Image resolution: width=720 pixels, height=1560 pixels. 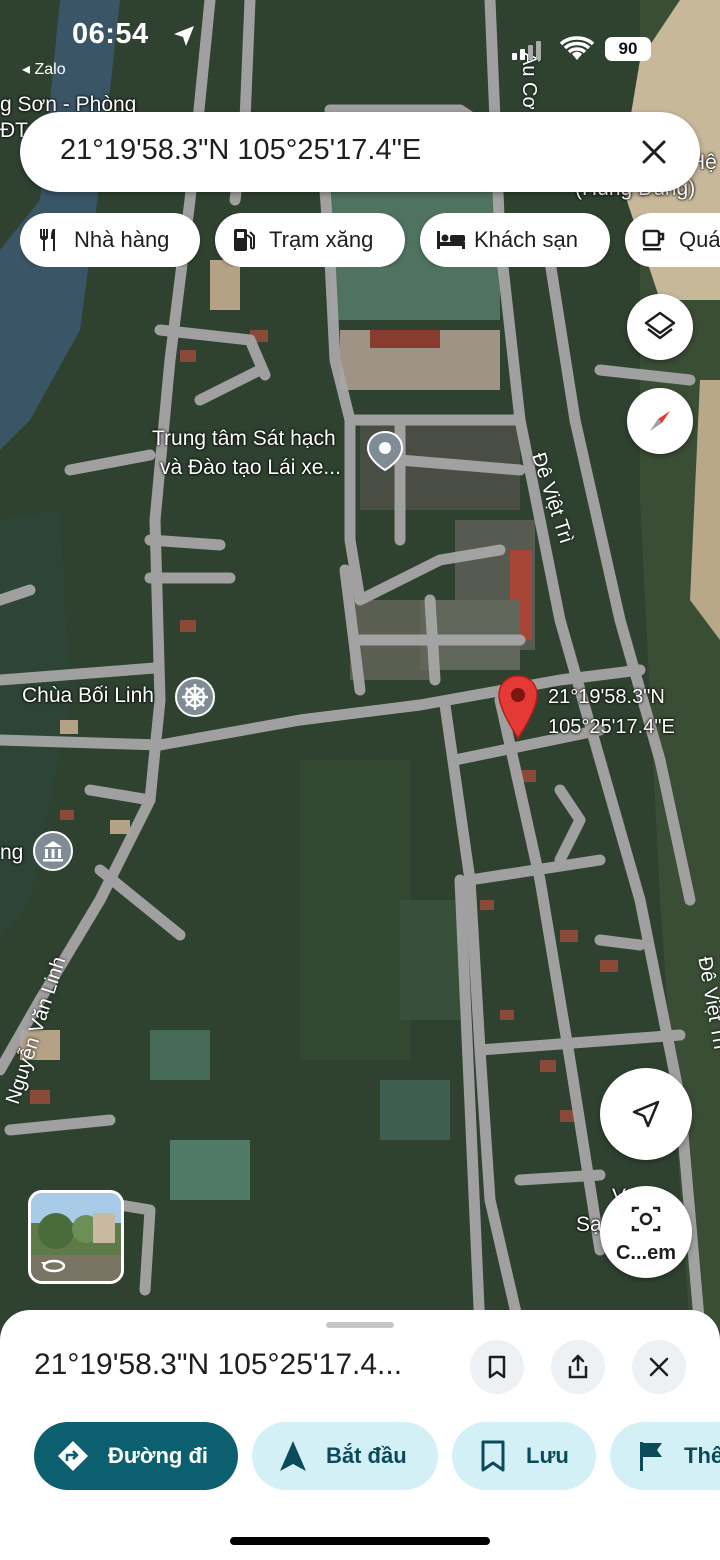 What do you see at coordinates (12, 852) in the screenshot?
I see `map-place-label: ng` at bounding box center [12, 852].